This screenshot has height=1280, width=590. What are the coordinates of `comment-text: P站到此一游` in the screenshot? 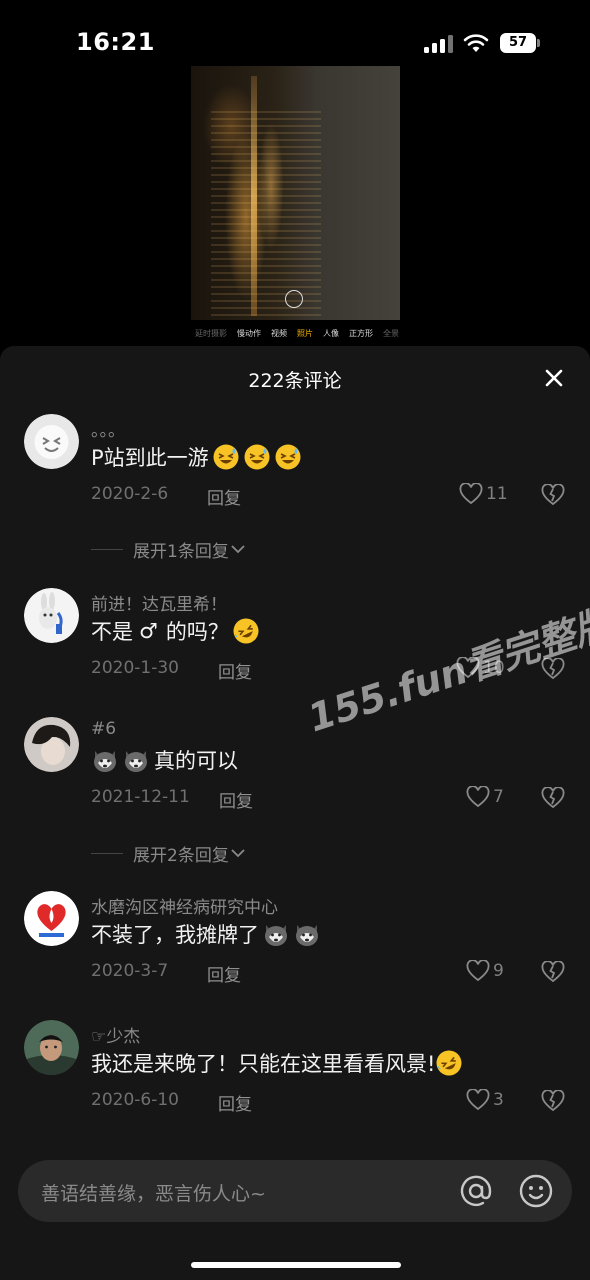 It's located at (196, 457).